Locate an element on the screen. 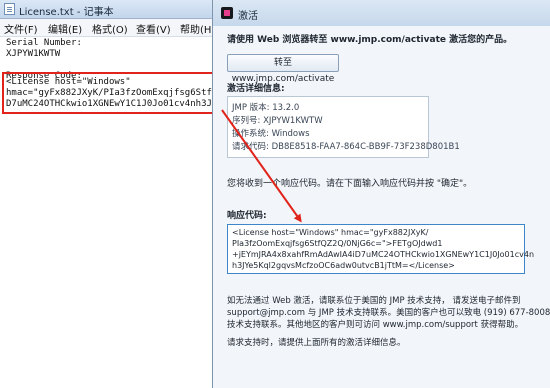 This screenshot has height=388, width=550. help-line: 如无法通过 Web 激活，请联系位于美国的 JMP 技术支持， 请发送电子邮件到 is located at coordinates (374, 301).